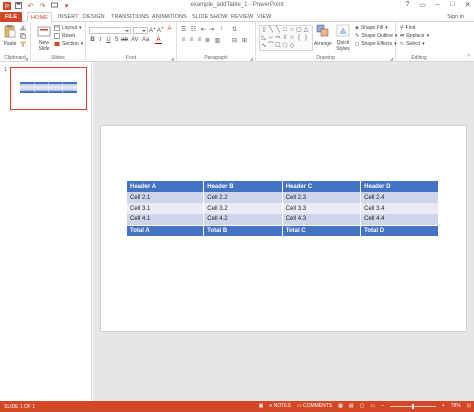 The image size is (474, 412). What do you see at coordinates (340, 406) in the screenshot?
I see `normal-view-icon: ▦` at bounding box center [340, 406].